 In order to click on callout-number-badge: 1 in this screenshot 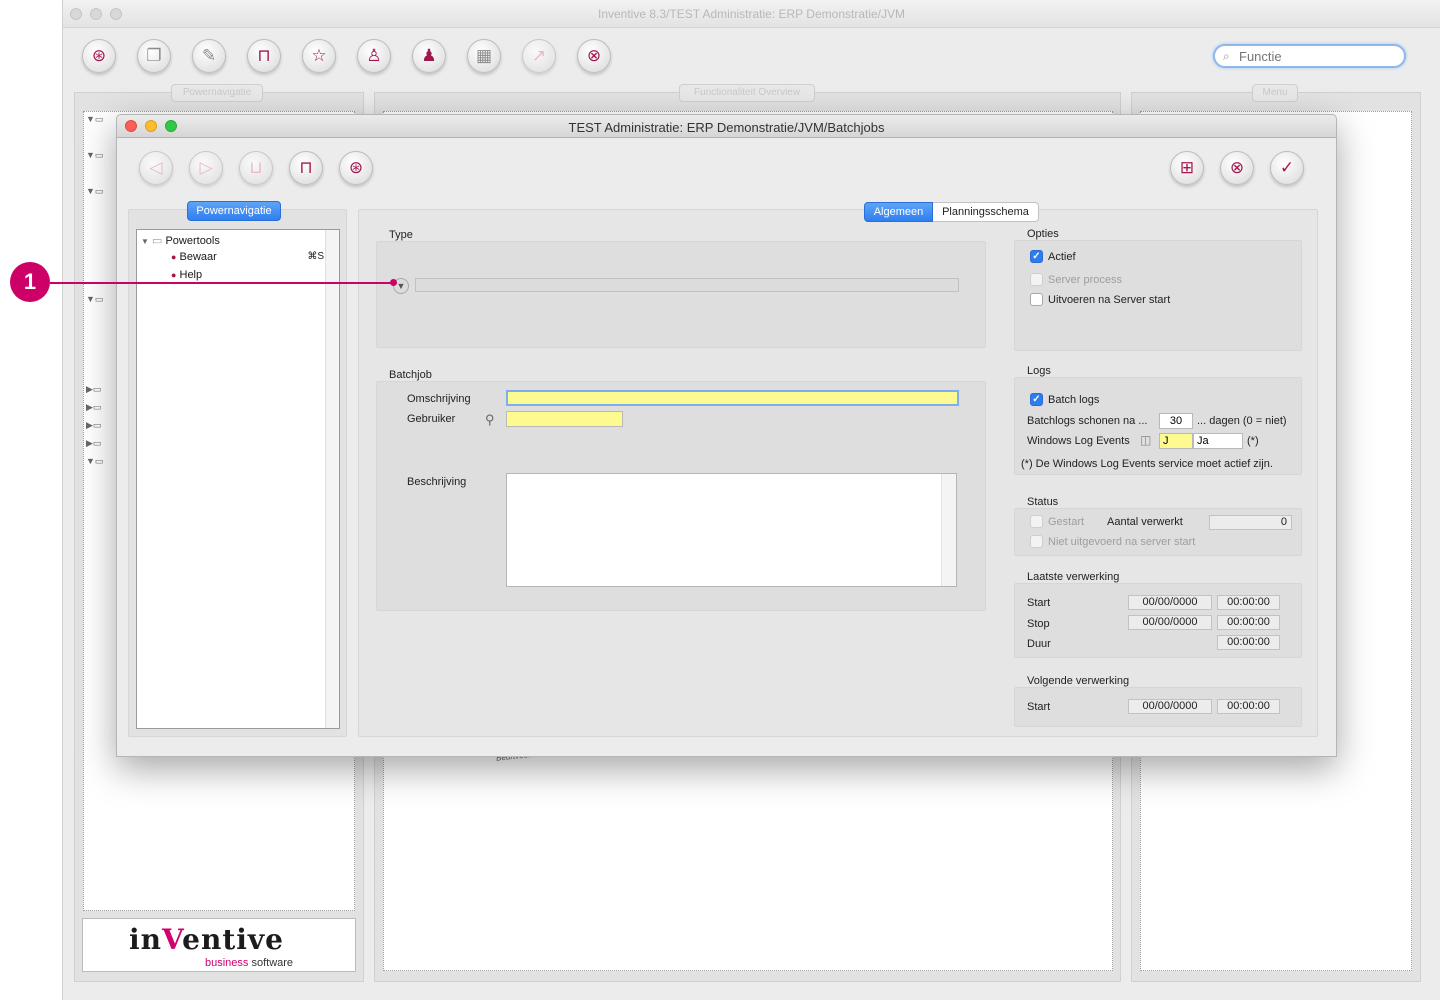, I will do `click(30, 282)`.